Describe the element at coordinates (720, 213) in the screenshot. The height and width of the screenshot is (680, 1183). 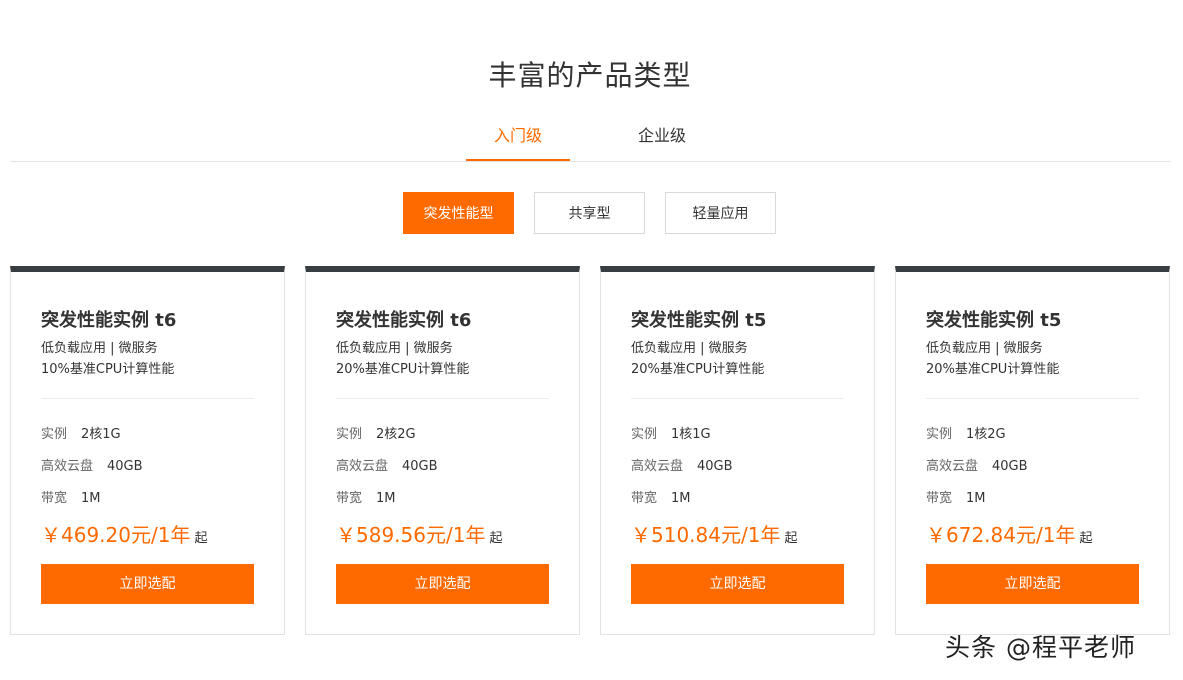
I see `subtab-lightweight: 轻量应用` at that location.